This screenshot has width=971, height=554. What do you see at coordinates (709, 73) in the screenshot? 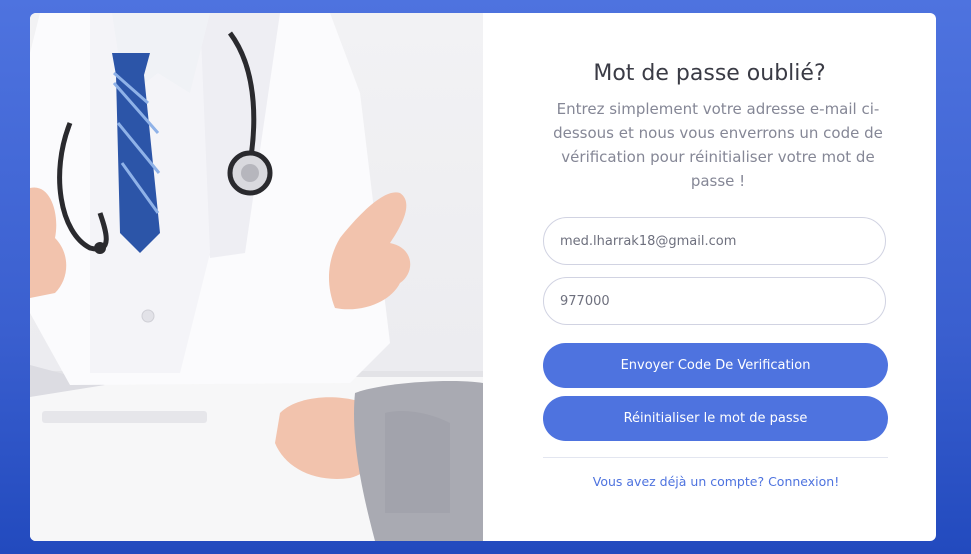
I see `page-title: Mot de passe oublié?` at bounding box center [709, 73].